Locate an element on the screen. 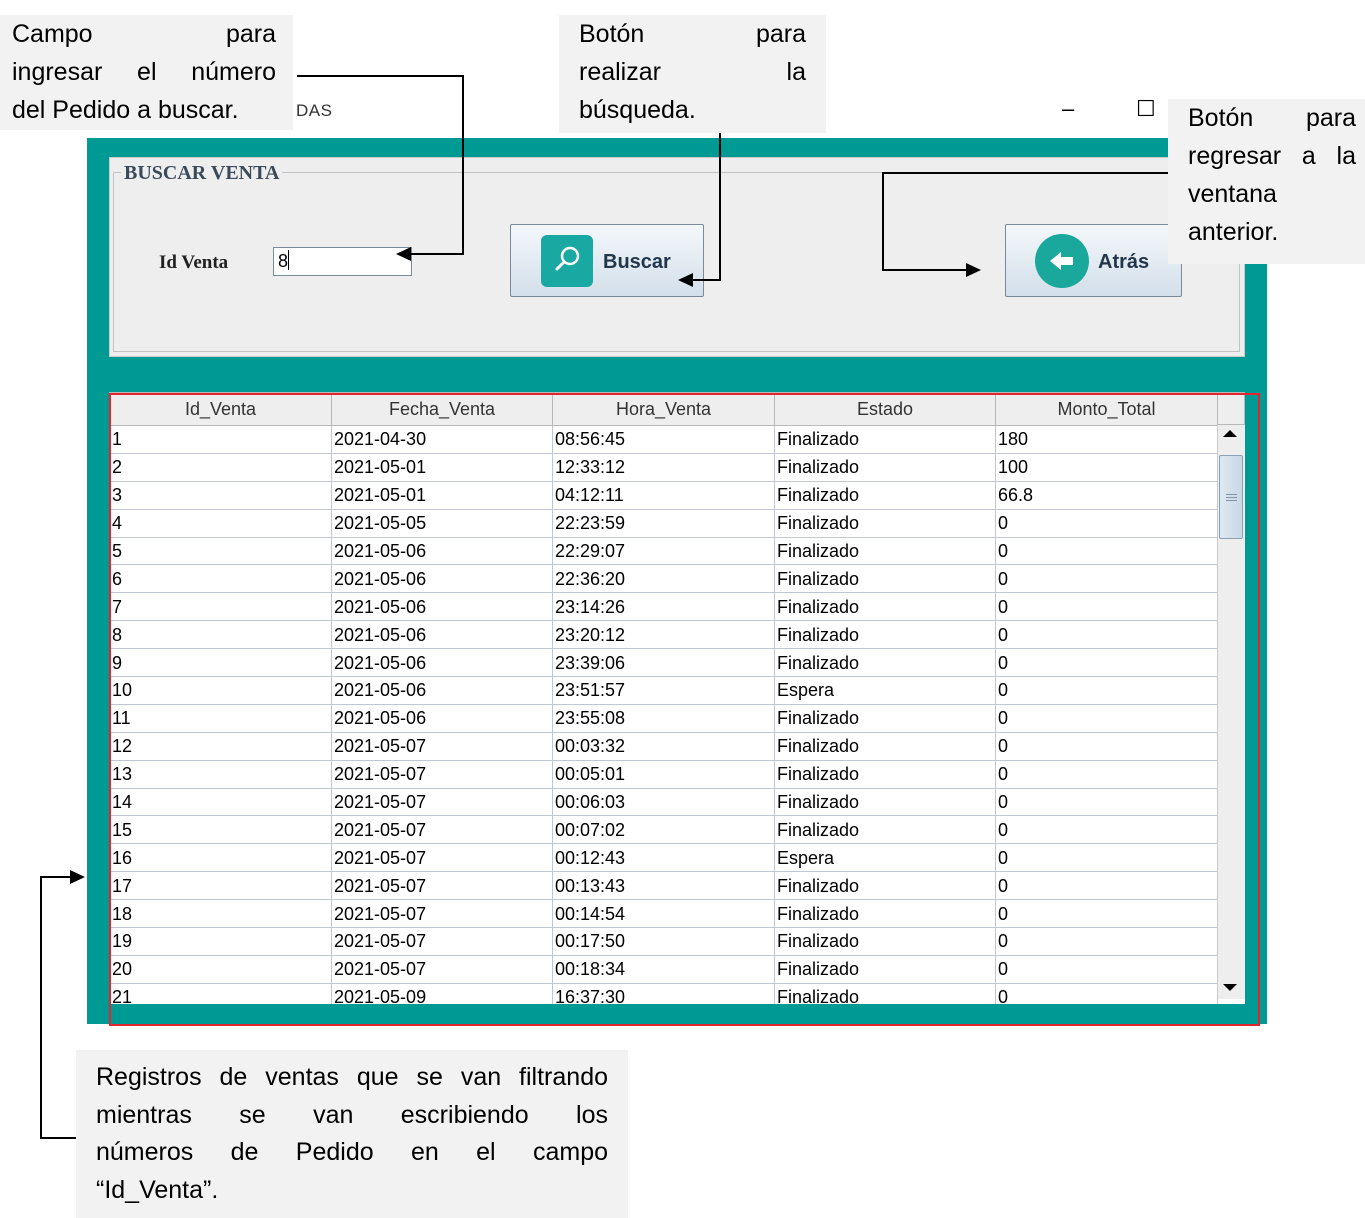  annotation-table-line: mientras se van escribiendo los is located at coordinates (352, 1114).